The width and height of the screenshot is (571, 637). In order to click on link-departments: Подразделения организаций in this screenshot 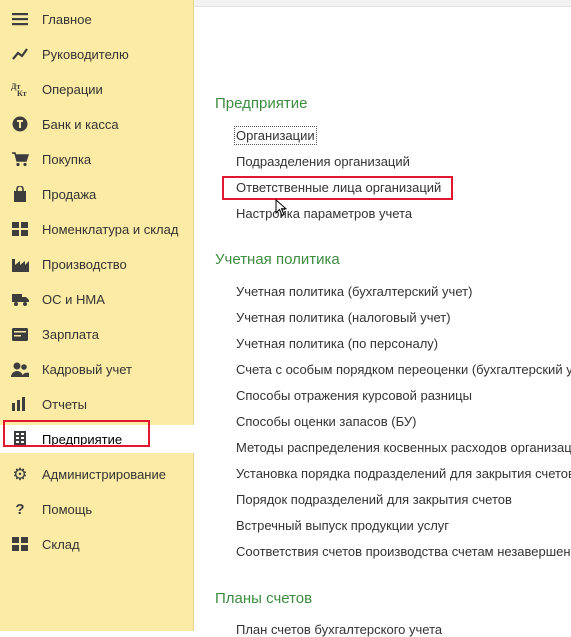, I will do `click(323, 161)`.